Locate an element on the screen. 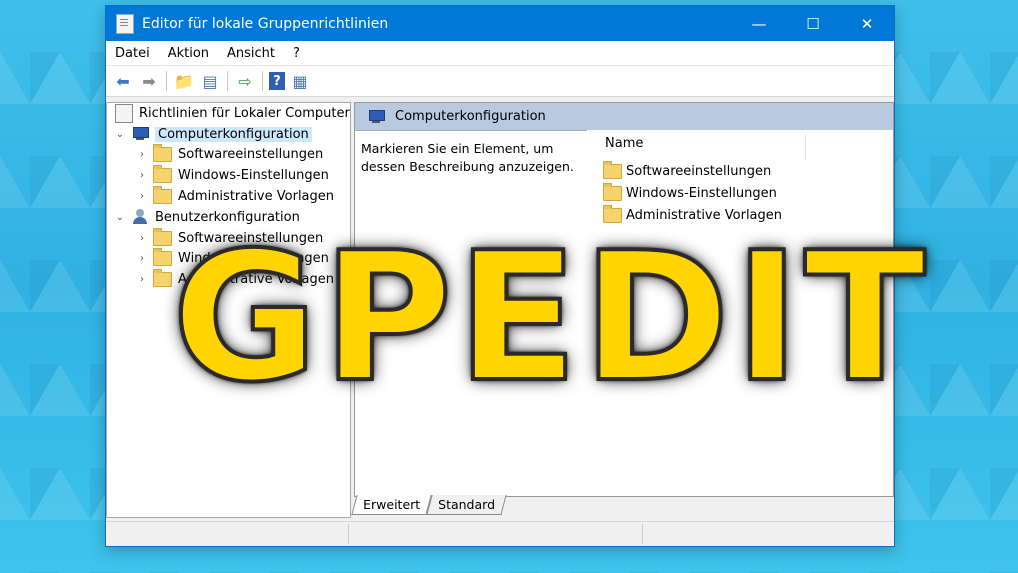 The image size is (1018, 573). menu-help: ? is located at coordinates (296, 53).